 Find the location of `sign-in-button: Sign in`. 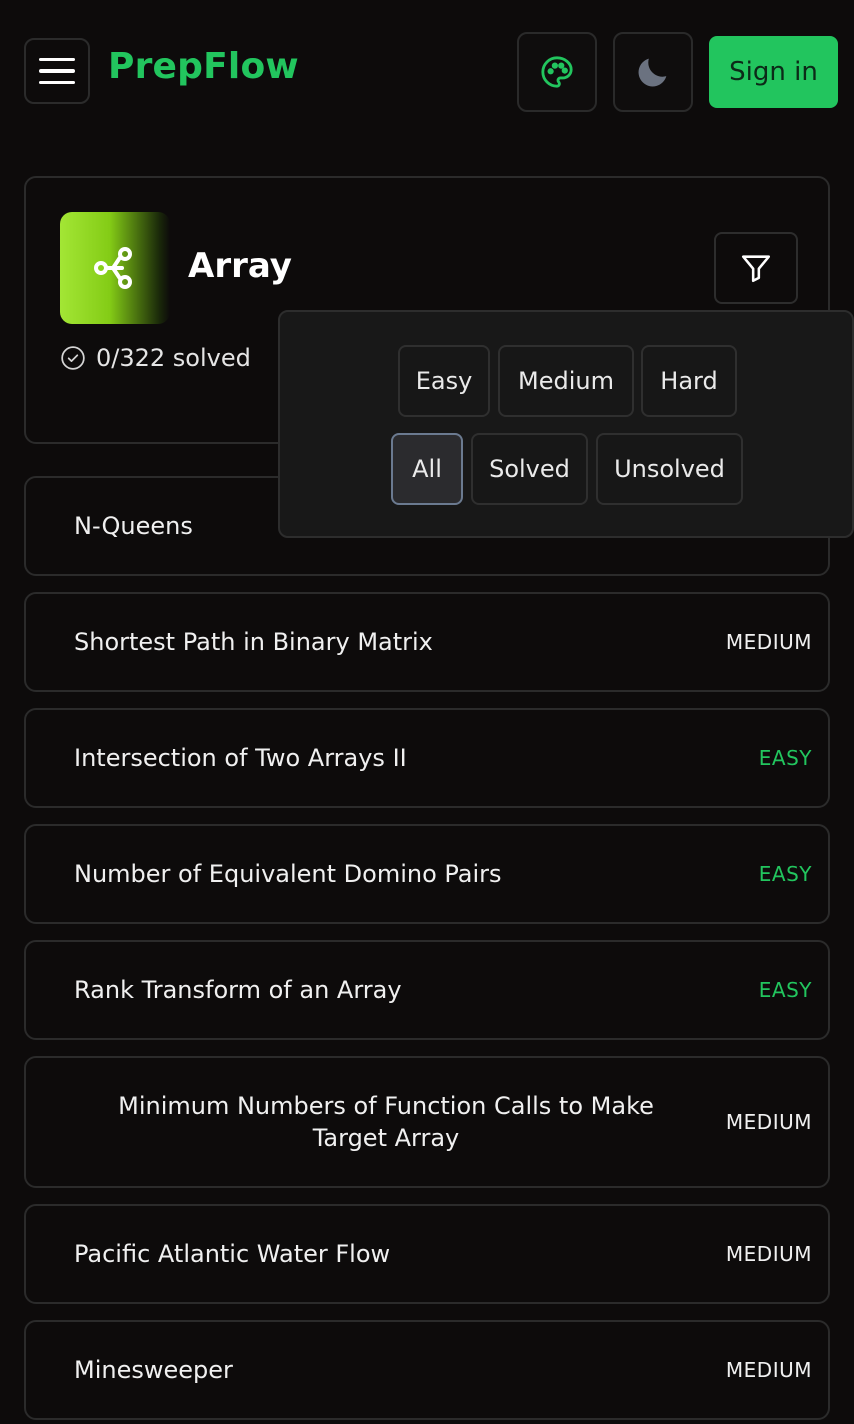

sign-in-button: Sign in is located at coordinates (773, 72).